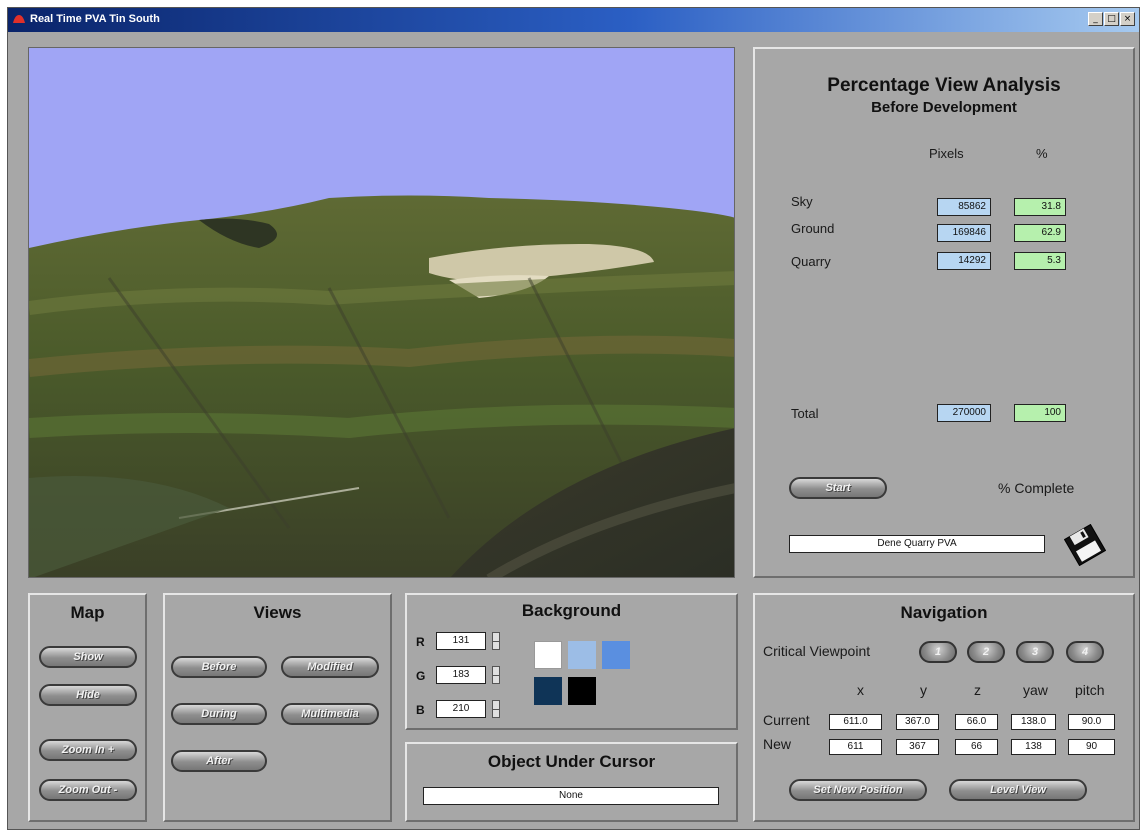 The image size is (1143, 834). Describe the element at coordinates (88, 750) in the screenshot. I see `zoom-in-button: Zoom In +` at that location.